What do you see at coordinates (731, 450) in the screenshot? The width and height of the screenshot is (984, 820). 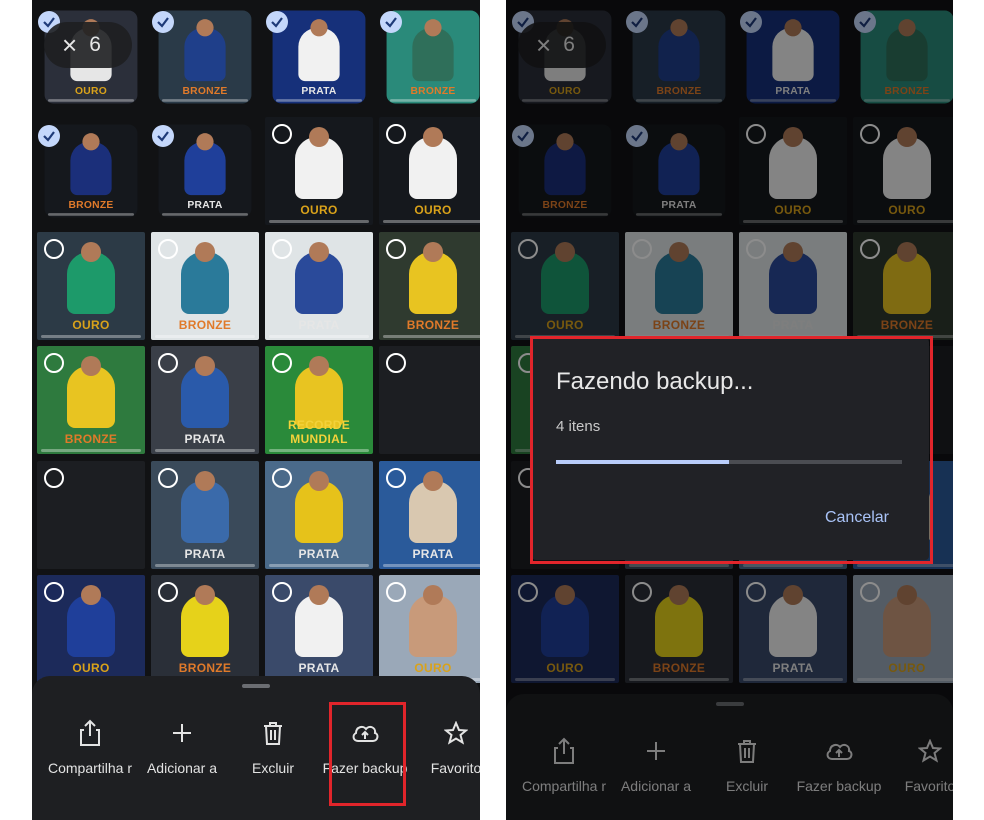 I see `dialog-highlight` at bounding box center [731, 450].